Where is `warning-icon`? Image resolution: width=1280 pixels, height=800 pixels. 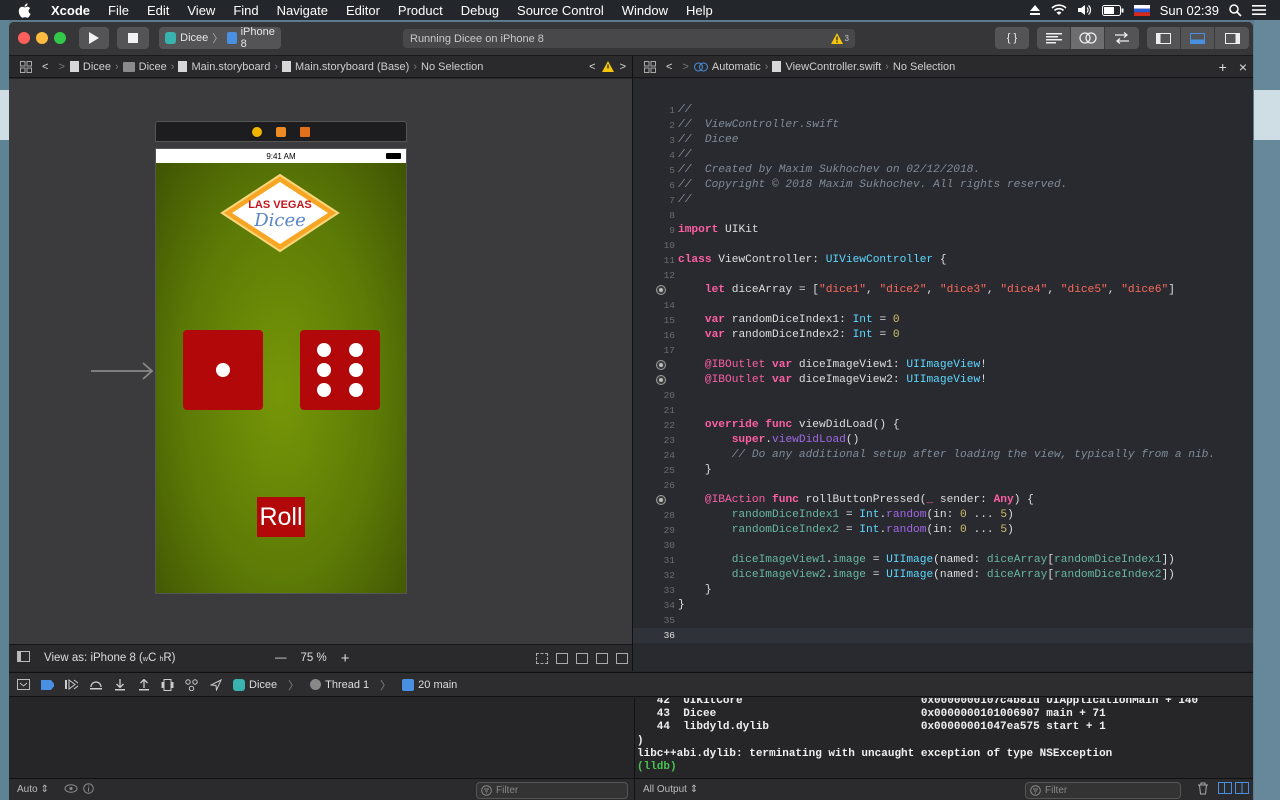 warning-icon is located at coordinates (607, 66).